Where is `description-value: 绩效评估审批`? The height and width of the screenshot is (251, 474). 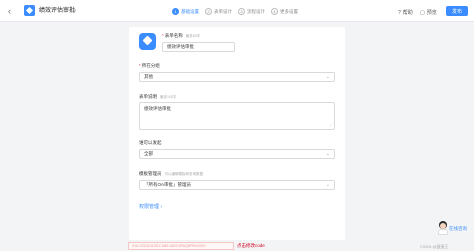
description-value: 绩效评估审批 is located at coordinates (157, 108).